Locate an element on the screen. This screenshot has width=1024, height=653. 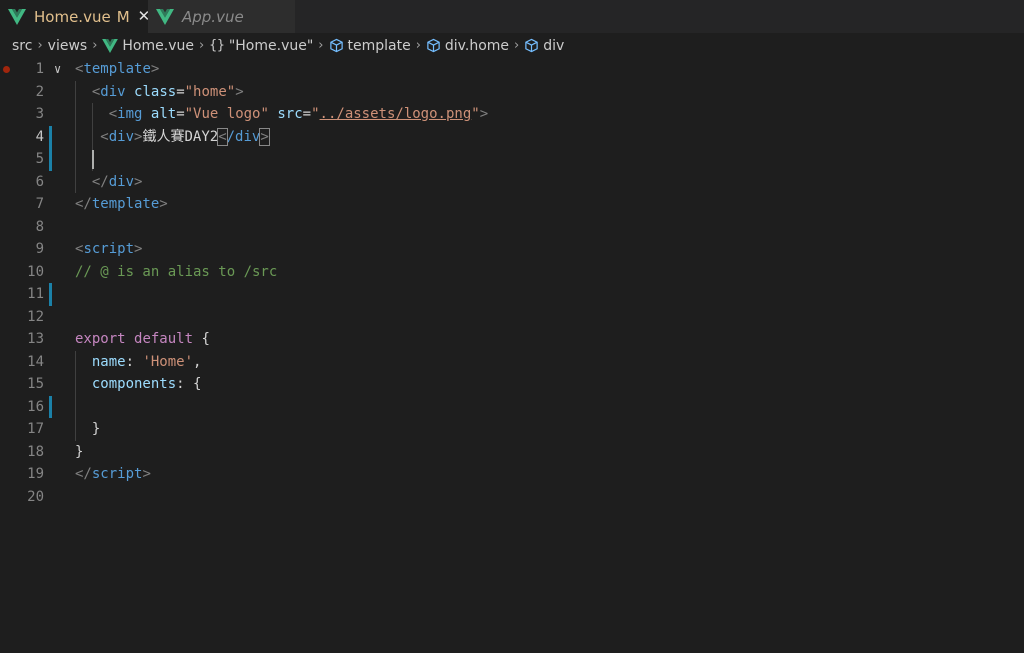
code-line: 12 is located at coordinates (512, 317).